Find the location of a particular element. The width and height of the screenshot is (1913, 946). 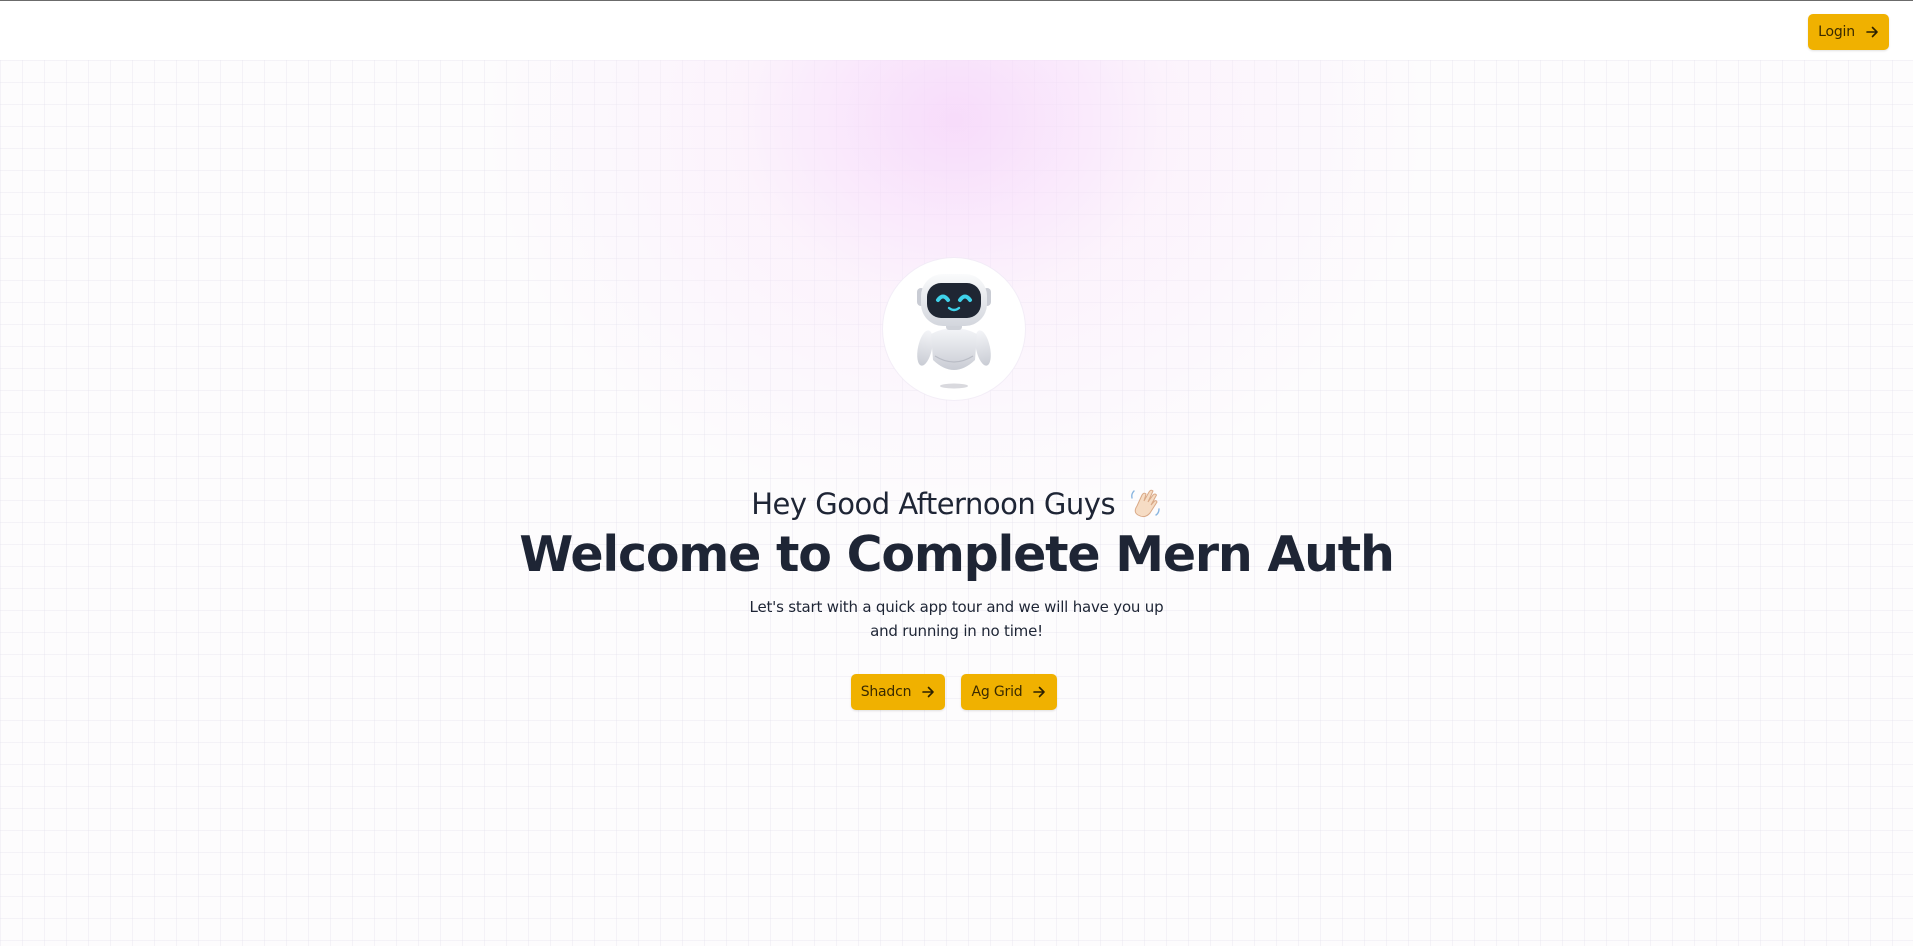

login-button: Login is located at coordinates (1848, 32).